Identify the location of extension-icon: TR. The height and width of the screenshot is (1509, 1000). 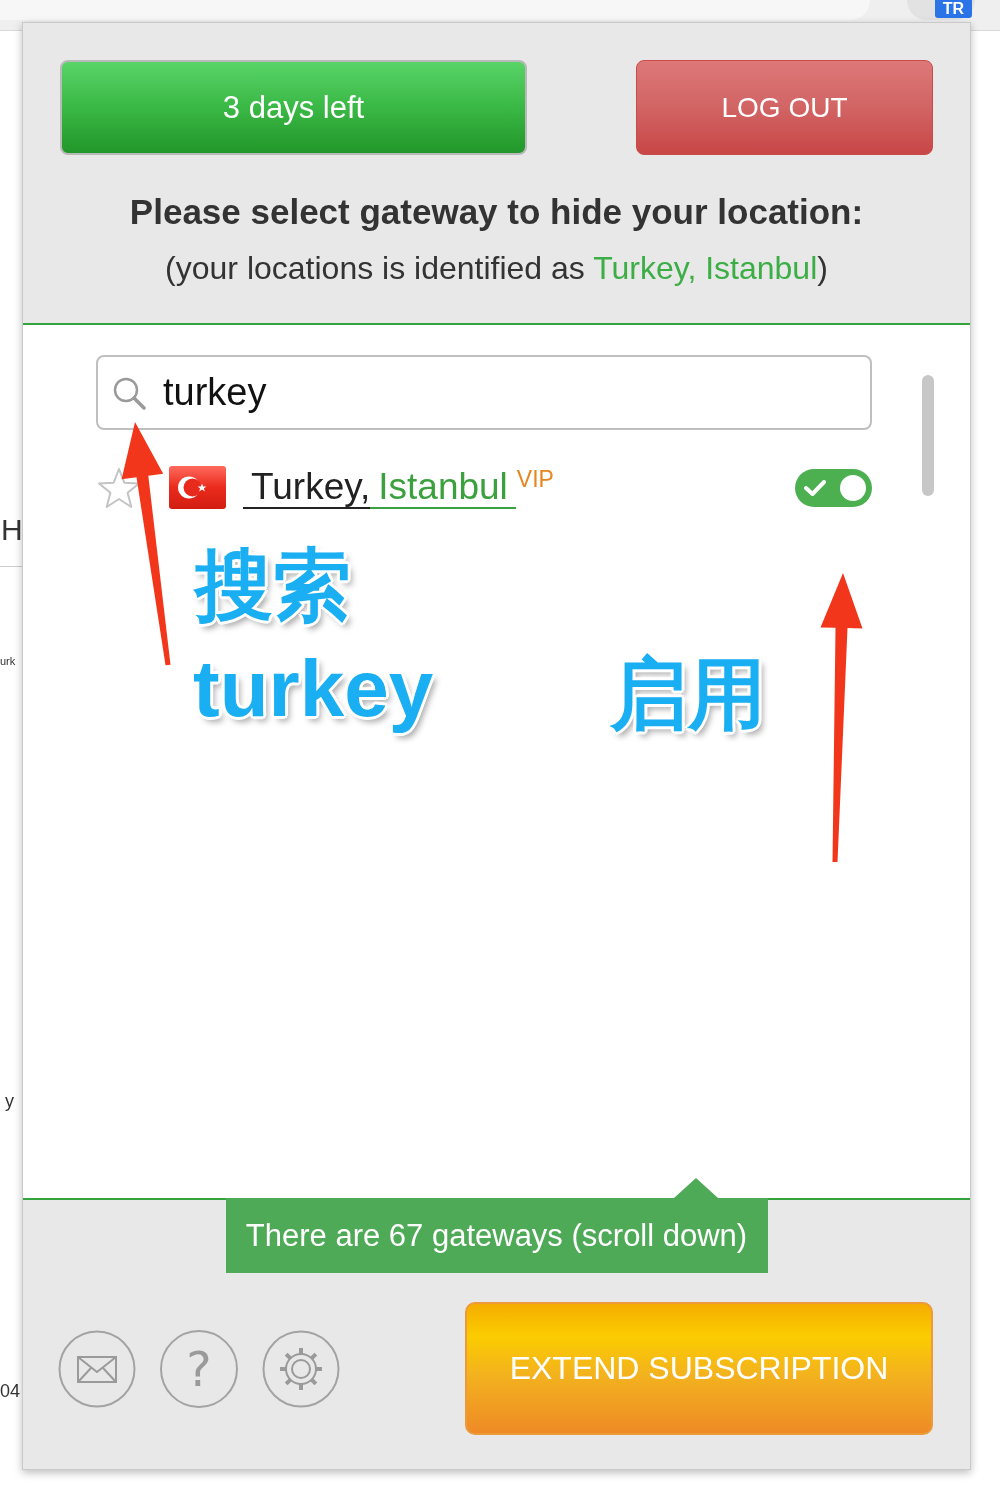
(941, 10).